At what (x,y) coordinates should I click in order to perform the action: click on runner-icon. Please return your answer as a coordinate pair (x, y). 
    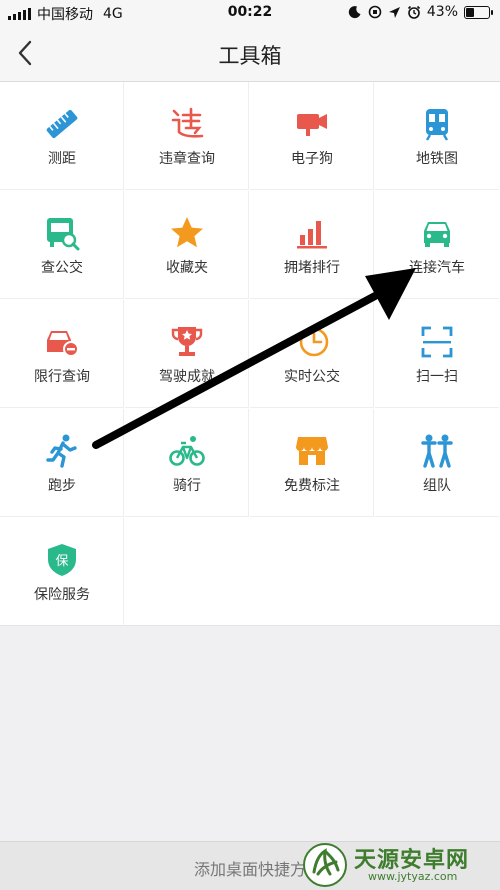
    Looking at the image, I should click on (61, 451).